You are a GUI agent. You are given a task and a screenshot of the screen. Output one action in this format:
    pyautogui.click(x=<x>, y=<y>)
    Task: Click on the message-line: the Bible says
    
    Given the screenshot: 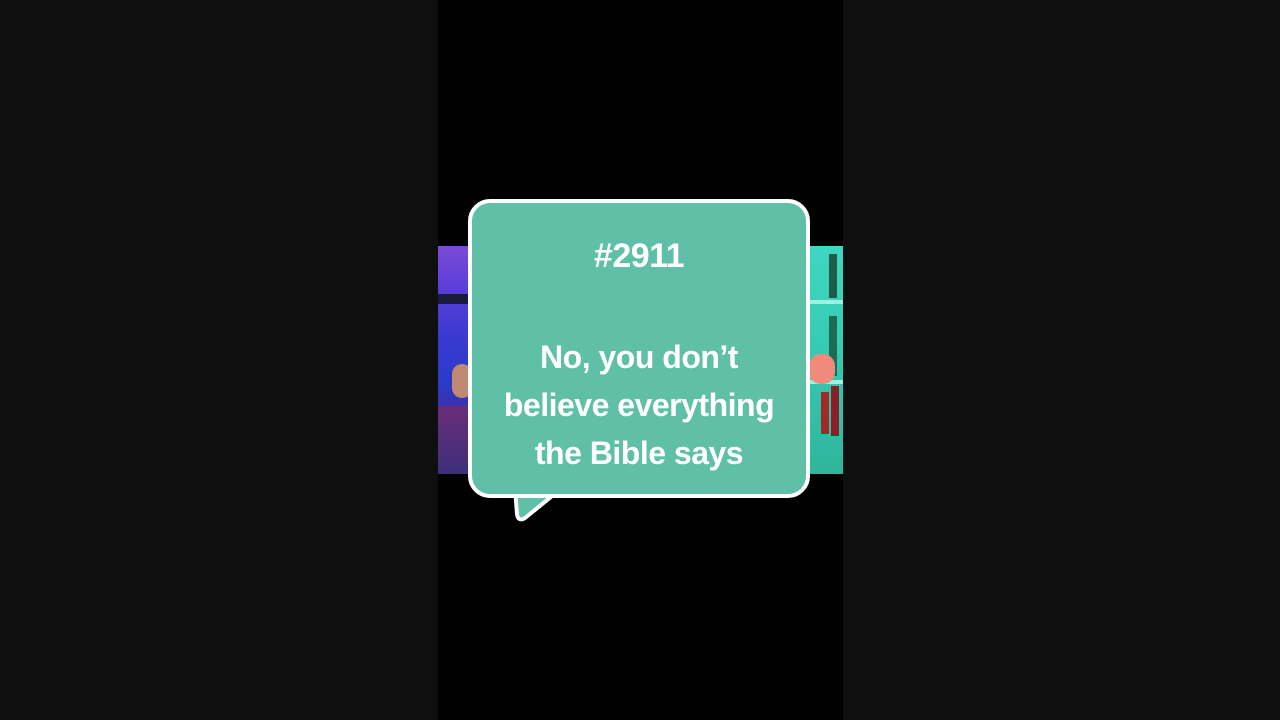 What is the action you would take?
    pyautogui.click(x=639, y=453)
    